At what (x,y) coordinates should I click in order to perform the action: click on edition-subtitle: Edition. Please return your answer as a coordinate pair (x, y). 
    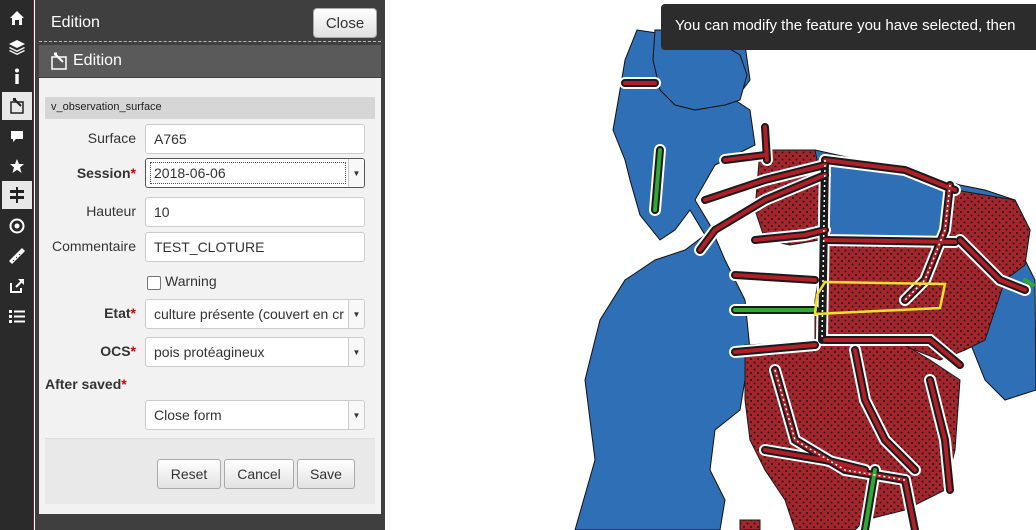
    Looking at the image, I should click on (97, 60).